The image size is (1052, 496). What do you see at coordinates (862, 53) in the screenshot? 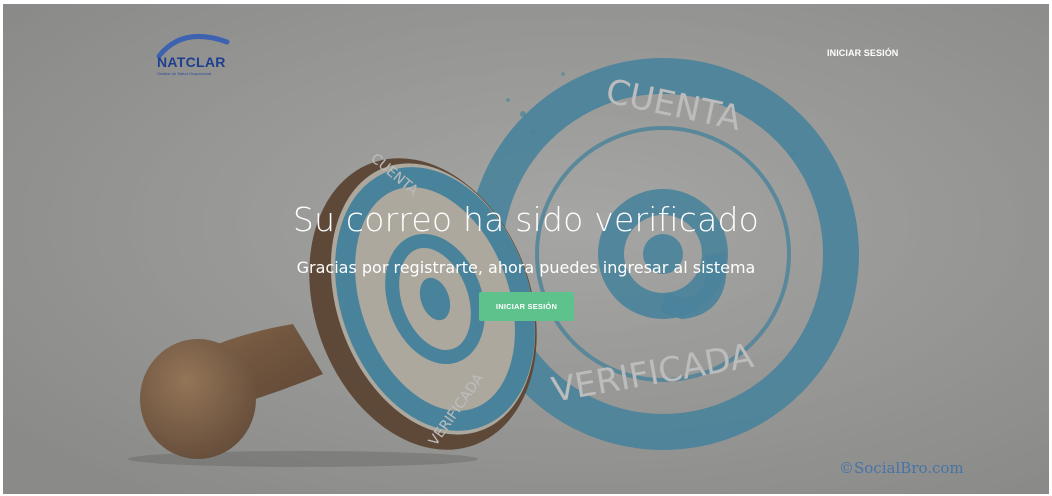
I see `nav-login-link: INICIAR SESIÓN` at bounding box center [862, 53].